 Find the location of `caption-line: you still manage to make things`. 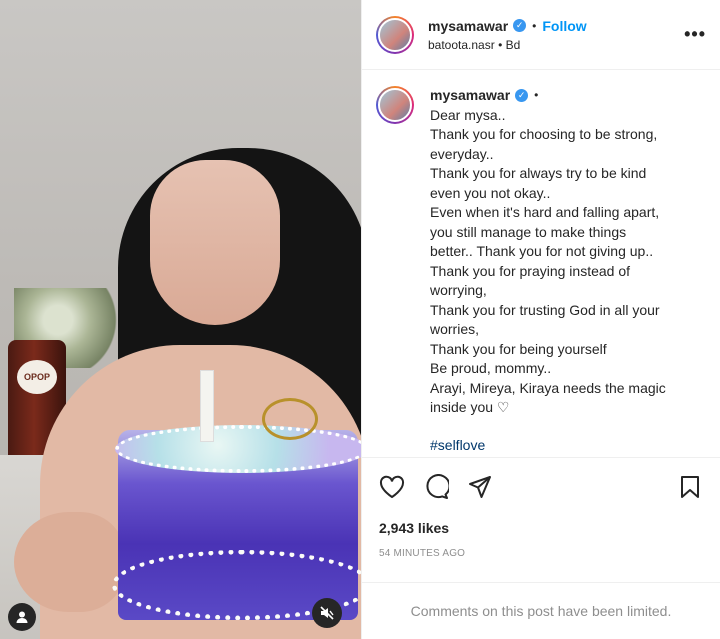

caption-line: you still manage to make things is located at coordinates (528, 231).